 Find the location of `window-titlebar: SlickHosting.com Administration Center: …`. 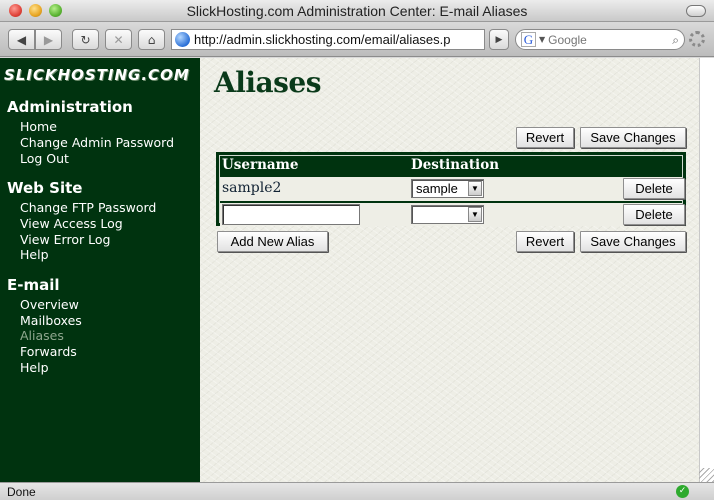

window-titlebar: SlickHosting.com Administration Center: … is located at coordinates (357, 11).